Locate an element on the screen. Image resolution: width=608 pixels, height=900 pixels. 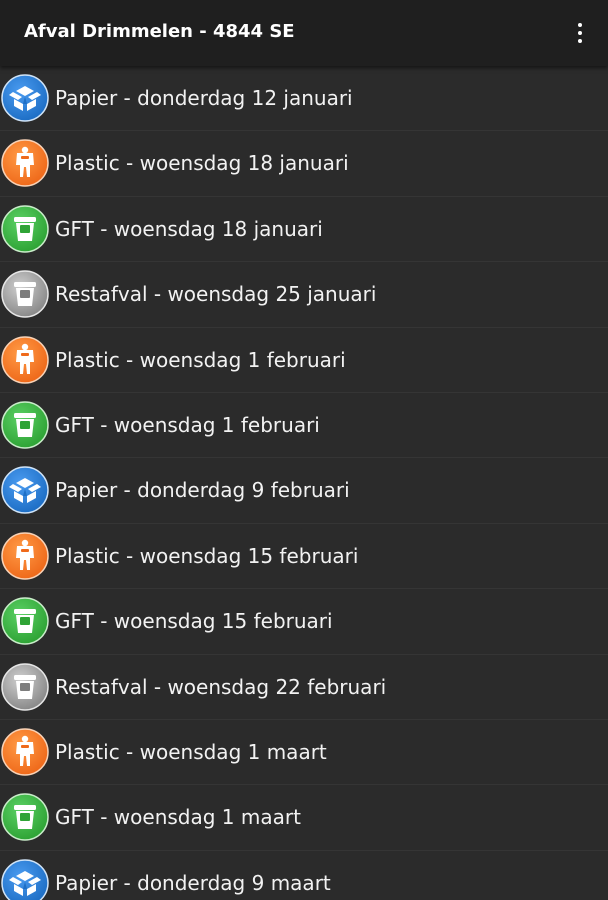
list-item-label: Papier - donderdag 9 februari is located at coordinates (202, 490).